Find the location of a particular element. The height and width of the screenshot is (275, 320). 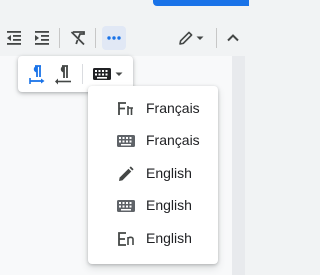

rtl-text-button is located at coordinates (64, 74).